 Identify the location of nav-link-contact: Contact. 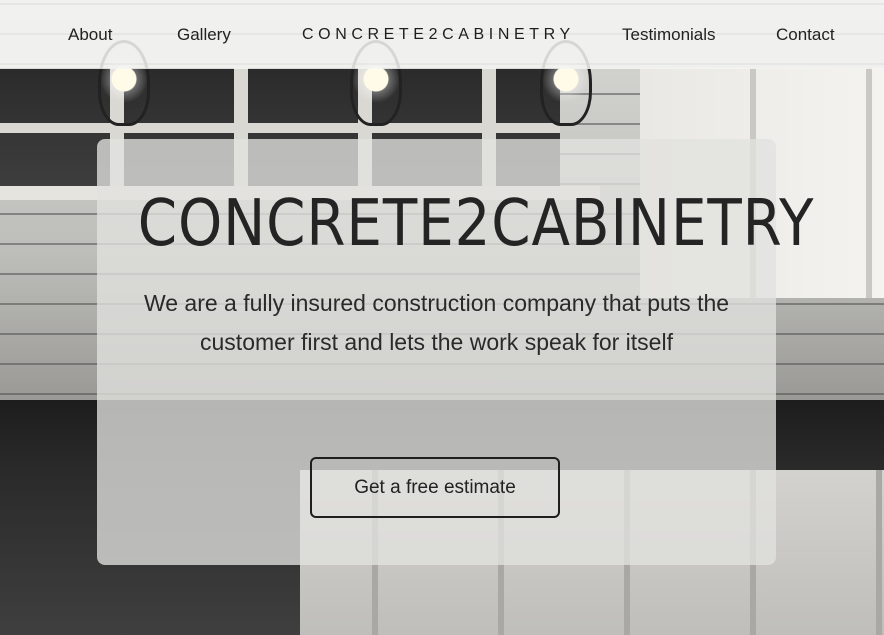
(805, 35).